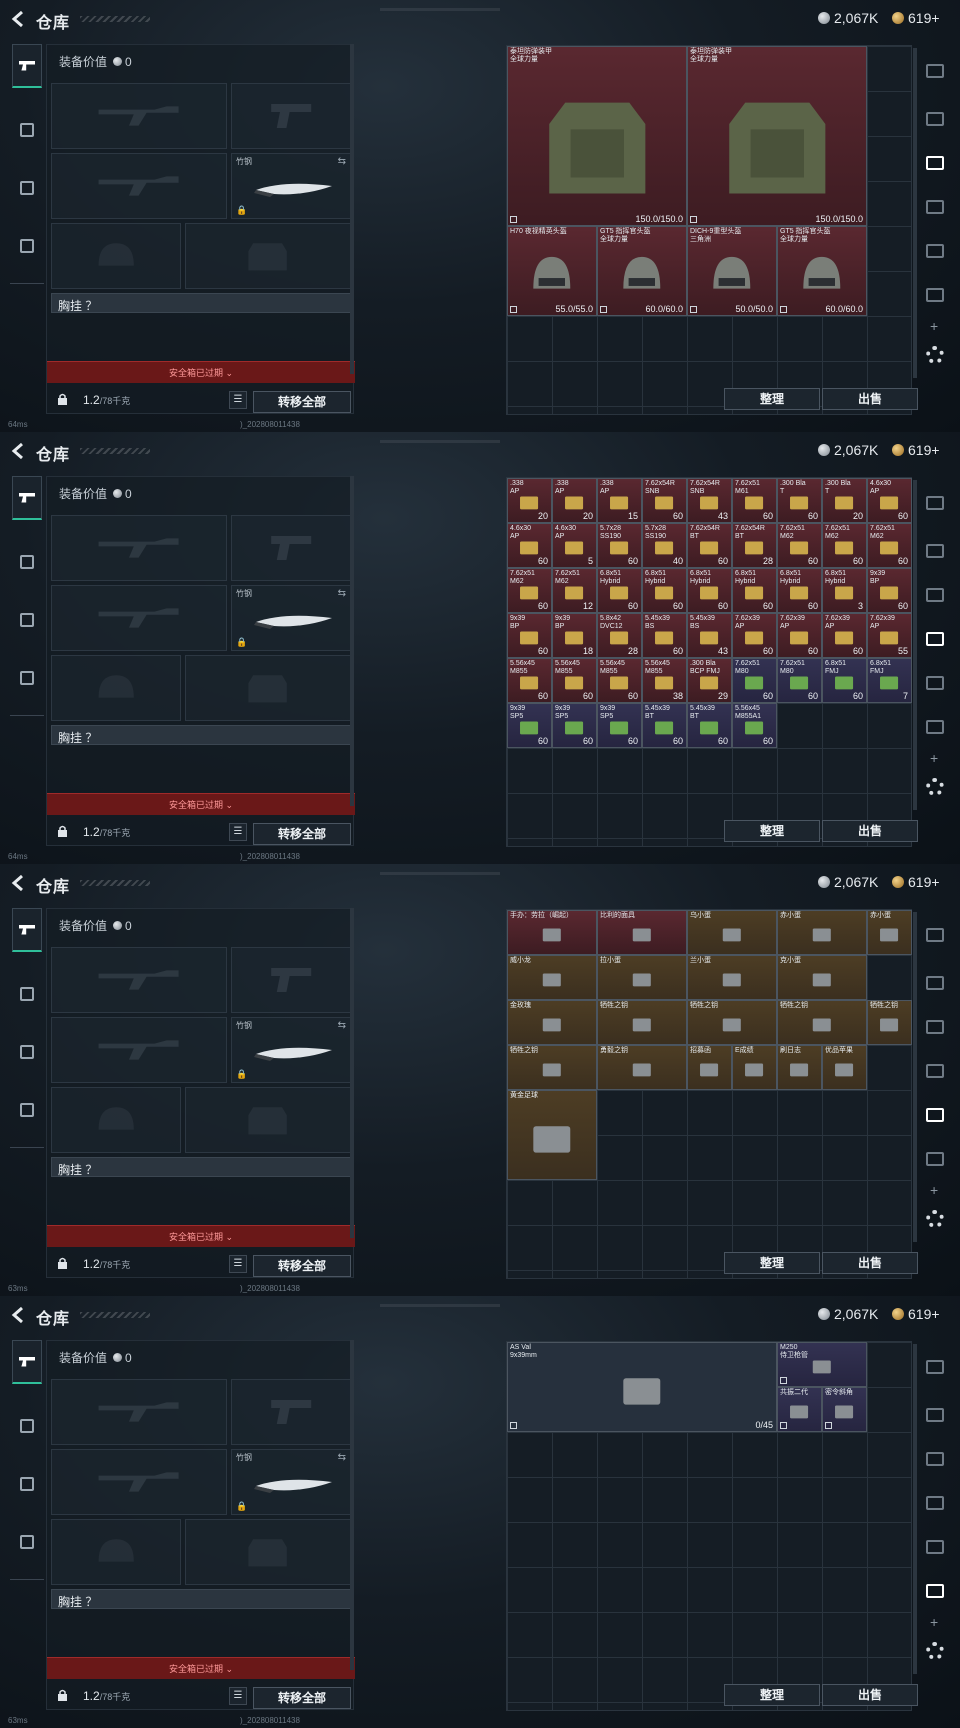 Image resolution: width=960 pixels, height=1728 pixels. What do you see at coordinates (552, 932) in the screenshot?
I see `stash-item: 手办：劳拉（崛起）` at bounding box center [552, 932].